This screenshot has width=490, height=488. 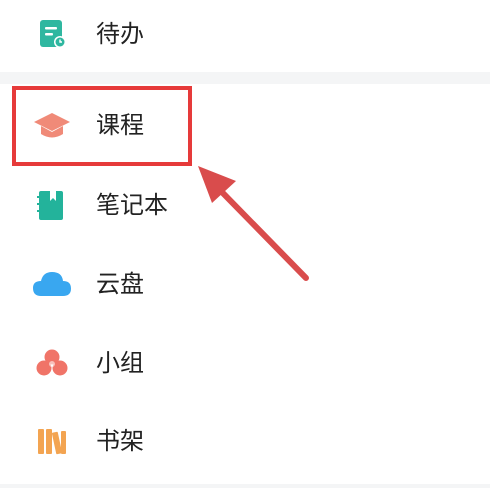 I want to click on todo-section: 待办, so click(x=245, y=36).